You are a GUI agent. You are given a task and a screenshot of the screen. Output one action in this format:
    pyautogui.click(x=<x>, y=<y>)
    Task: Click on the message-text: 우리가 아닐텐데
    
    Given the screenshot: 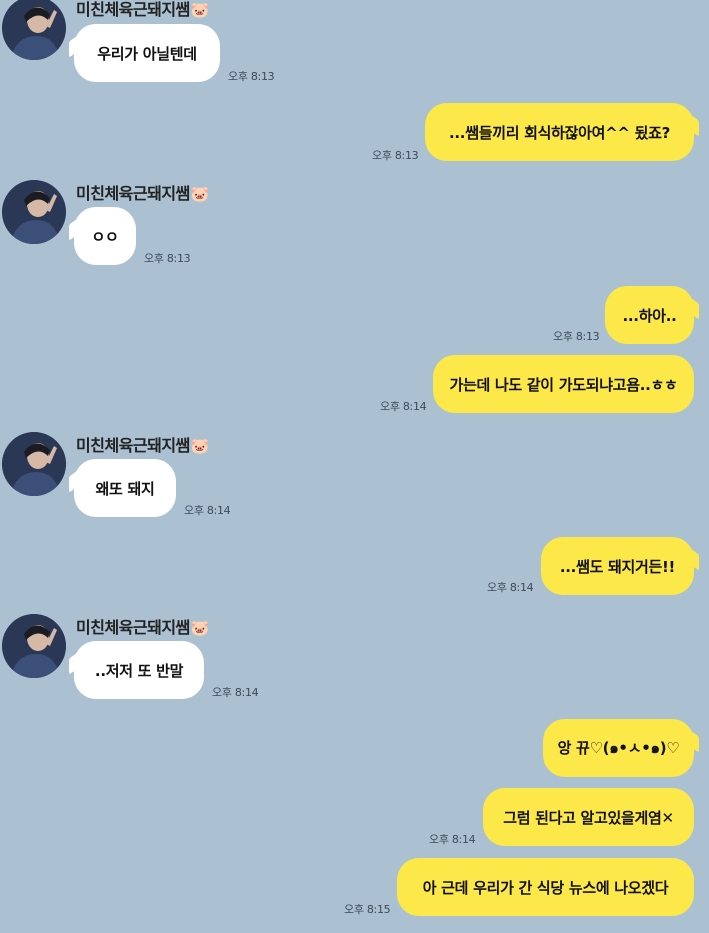 What is the action you would take?
    pyautogui.click(x=147, y=53)
    